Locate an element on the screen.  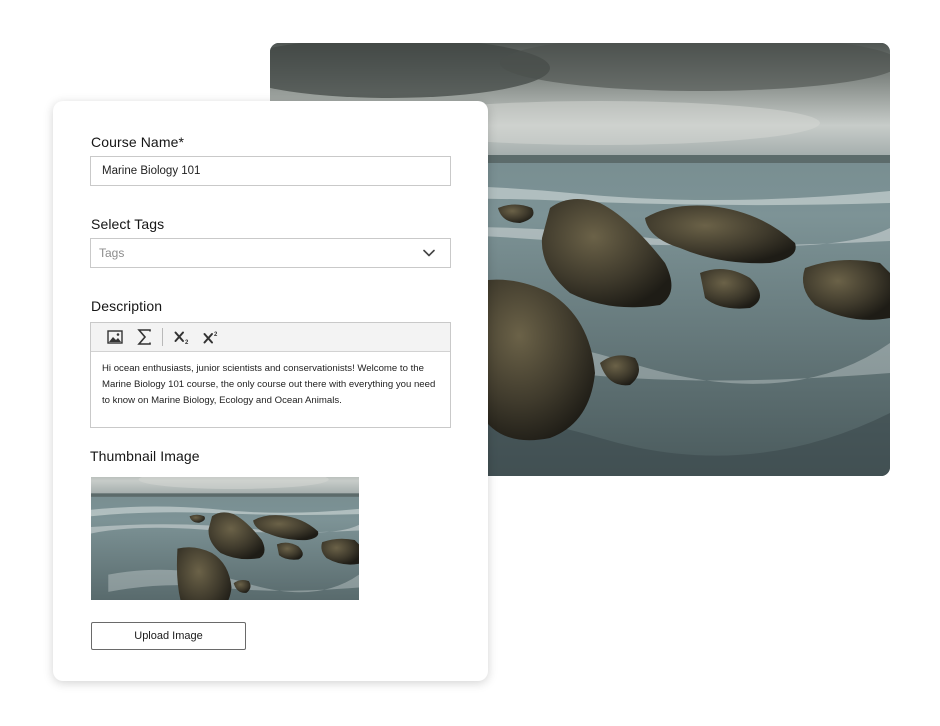
tags-placeholder: Tags is located at coordinates (112, 253).